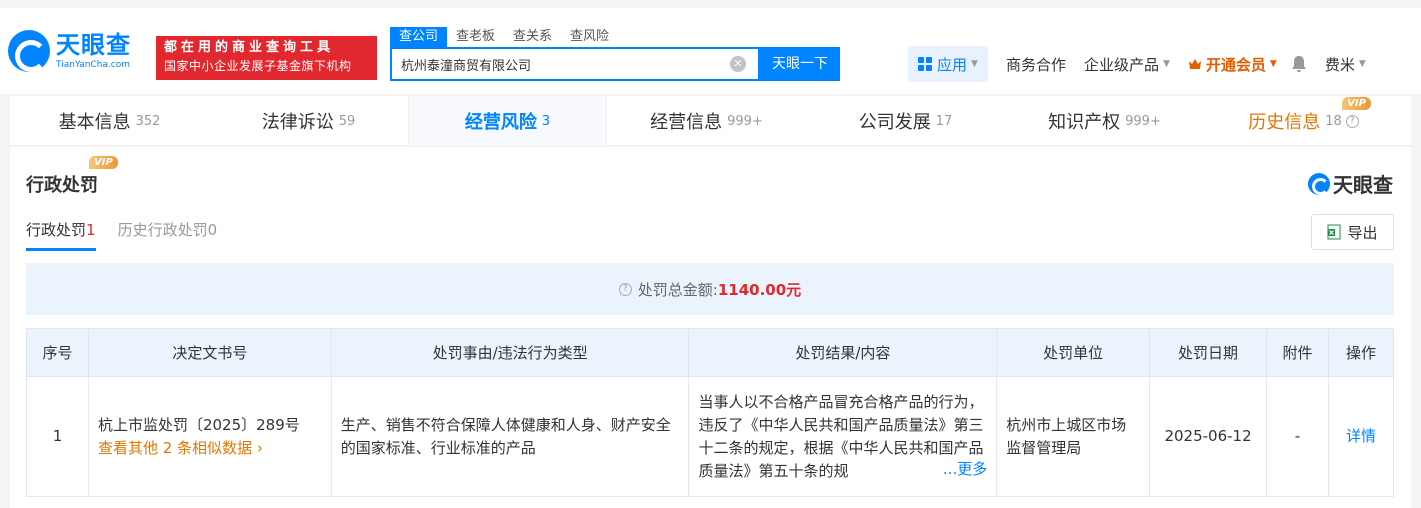  I want to click on similar-label: 查看其他 2 条相似数据, so click(175, 447).